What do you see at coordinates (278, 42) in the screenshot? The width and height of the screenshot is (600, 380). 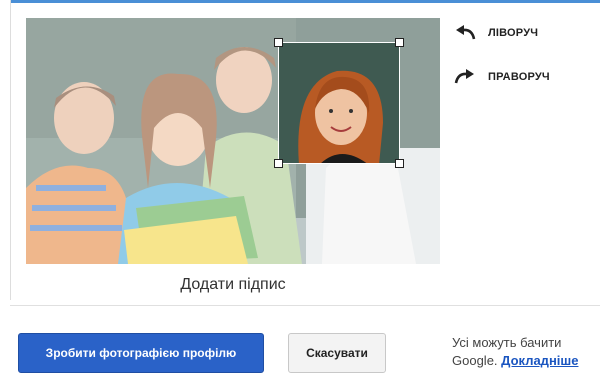 I see `crop-handle-top-left` at bounding box center [278, 42].